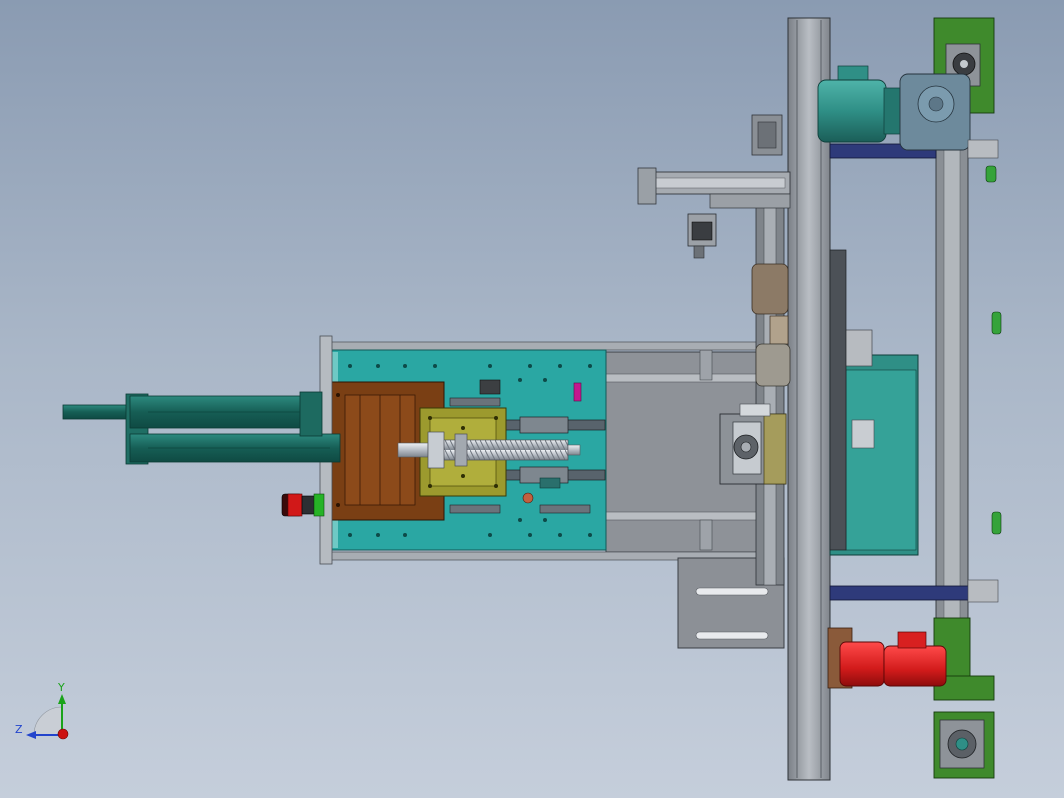 This screenshot has width=1064, height=798. Describe the element at coordinates (48, 721) in the screenshot. I see `triad-plane-indicator` at that location.